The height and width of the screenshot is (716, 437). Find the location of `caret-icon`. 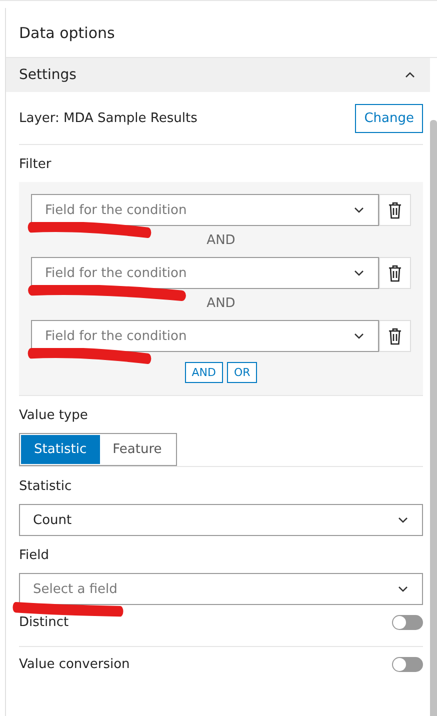

caret-icon is located at coordinates (410, 75).